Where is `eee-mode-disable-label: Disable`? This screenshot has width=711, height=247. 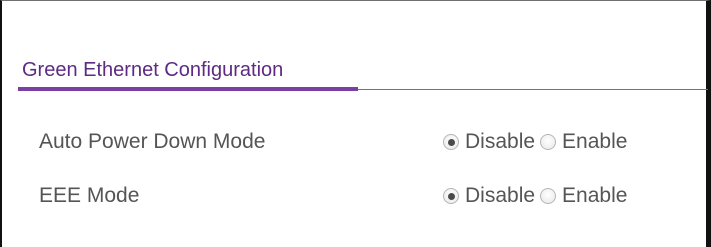 eee-mode-disable-label: Disable is located at coordinates (500, 196).